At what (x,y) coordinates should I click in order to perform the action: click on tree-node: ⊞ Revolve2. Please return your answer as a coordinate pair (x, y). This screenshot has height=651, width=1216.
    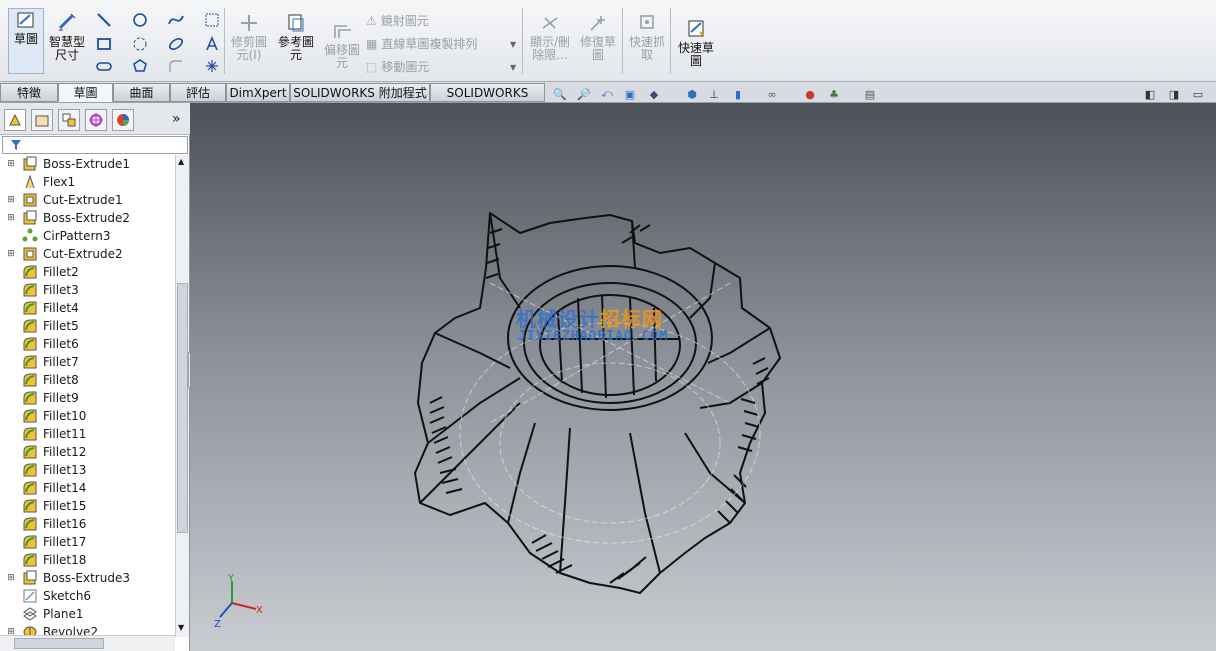
    Looking at the image, I should click on (87, 629).